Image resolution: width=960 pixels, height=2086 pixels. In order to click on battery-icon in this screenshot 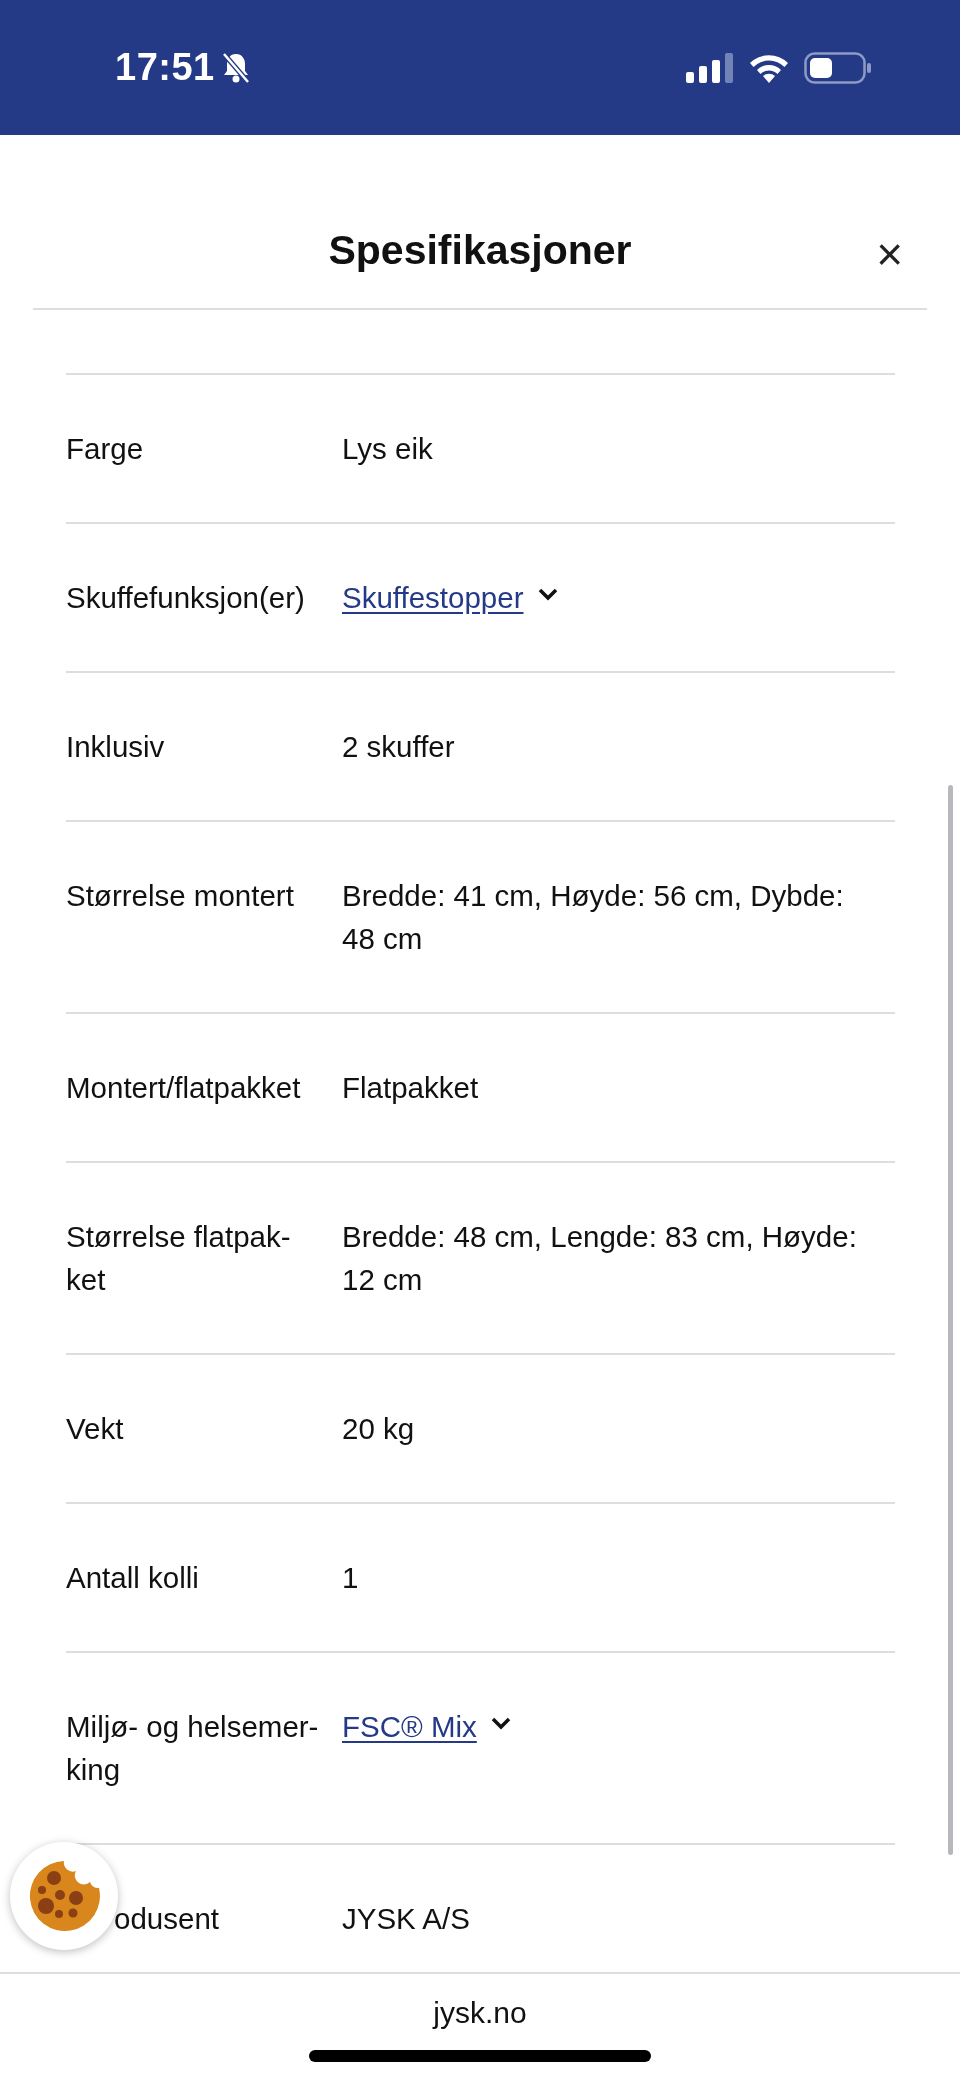, I will do `click(838, 67)`.